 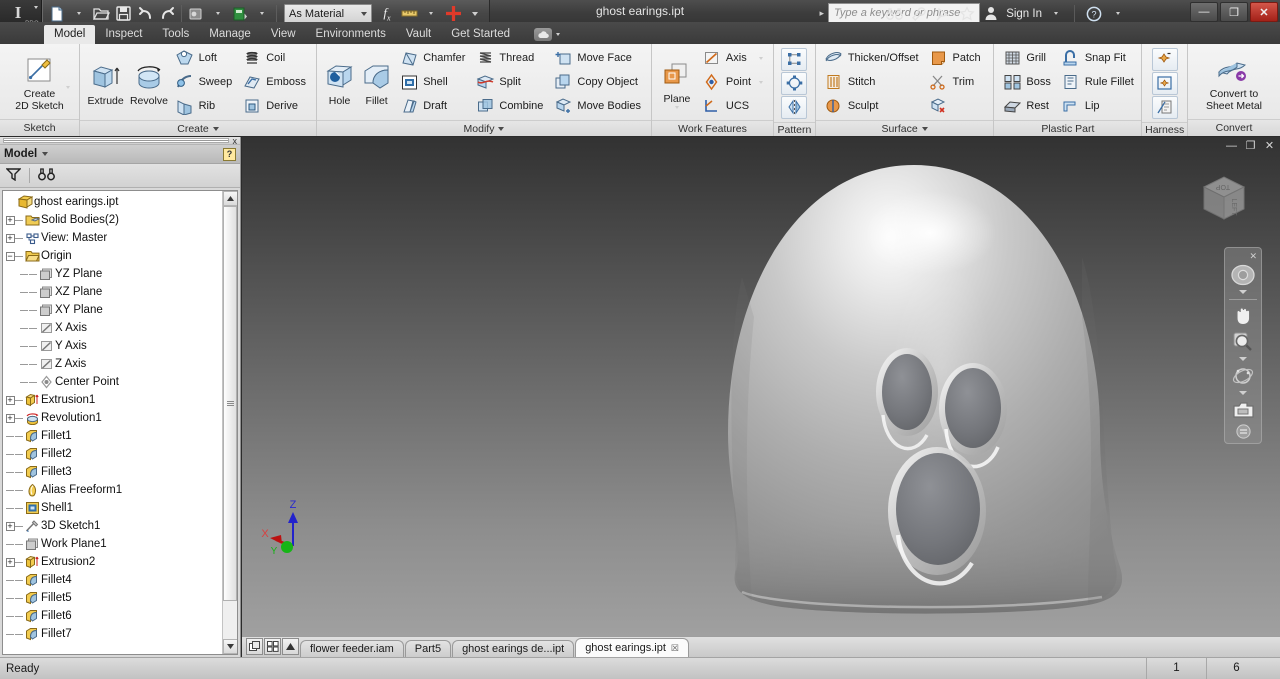 I want to click on rectangular-pattern-icon, so click(x=794, y=59).